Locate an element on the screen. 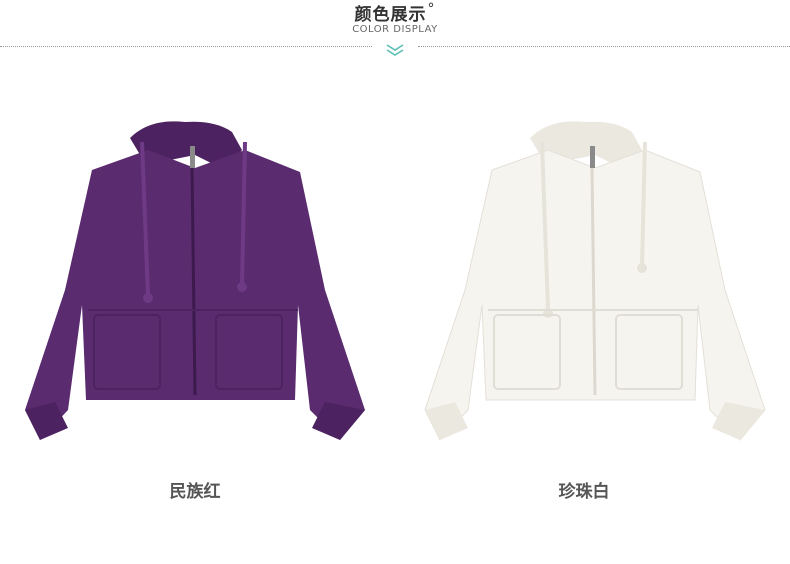 The width and height of the screenshot is (790, 564). product-name-purple: 民族红 is located at coordinates (195, 492).